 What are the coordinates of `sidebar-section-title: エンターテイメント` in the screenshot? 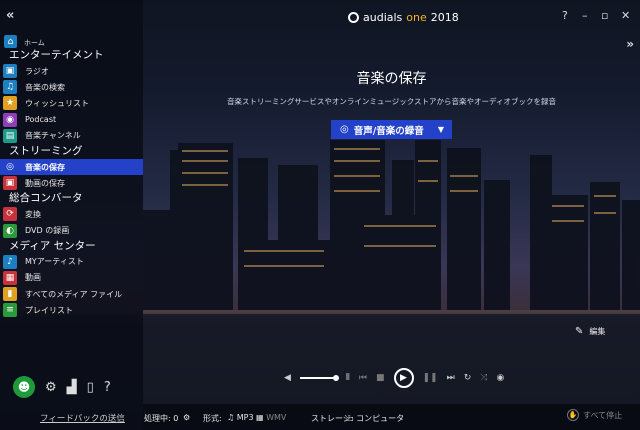 It's located at (56, 55).